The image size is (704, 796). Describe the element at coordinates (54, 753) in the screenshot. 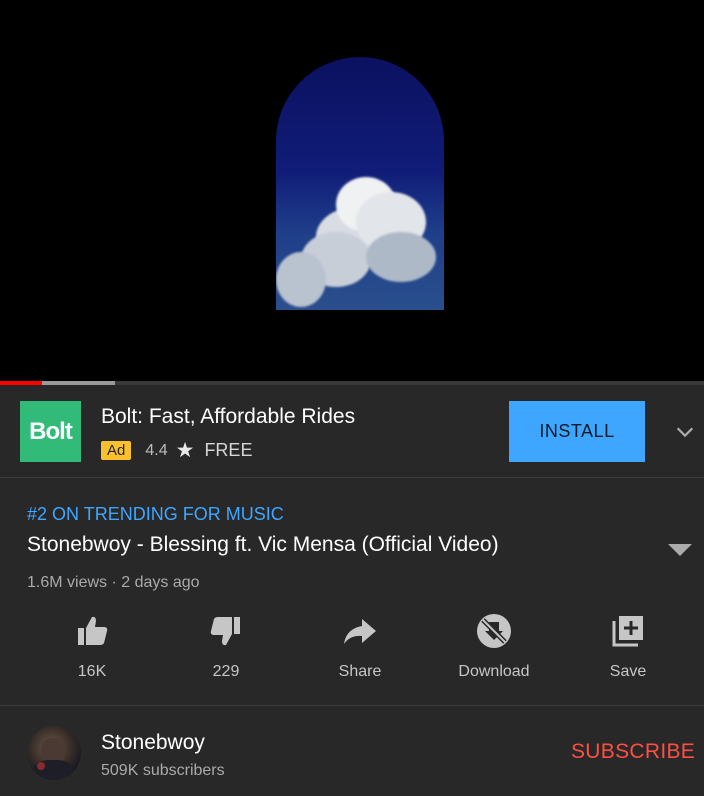

I see `channel-avatar` at that location.